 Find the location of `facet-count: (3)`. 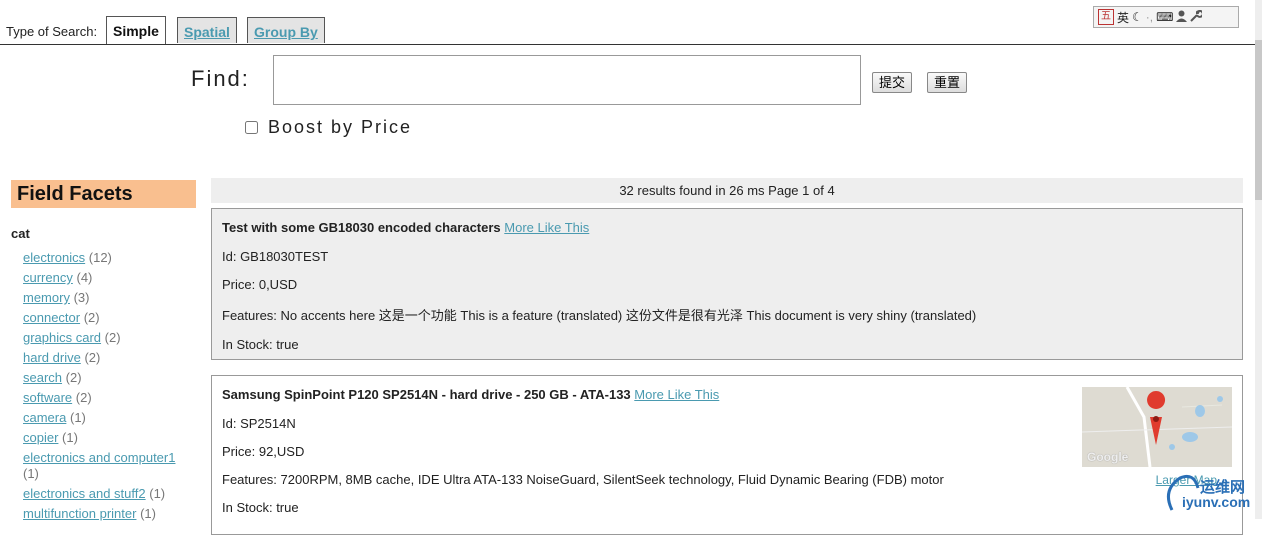

facet-count: (3) is located at coordinates (81, 297).